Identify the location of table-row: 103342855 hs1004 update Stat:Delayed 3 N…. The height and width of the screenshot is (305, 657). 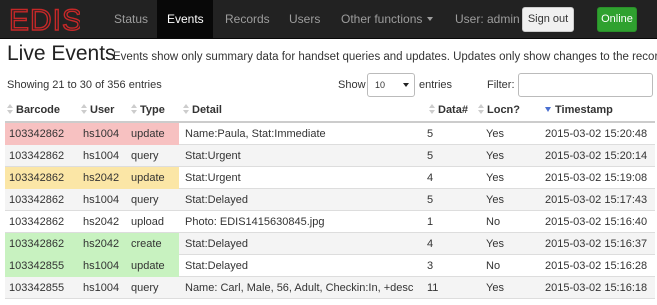
(330, 266).